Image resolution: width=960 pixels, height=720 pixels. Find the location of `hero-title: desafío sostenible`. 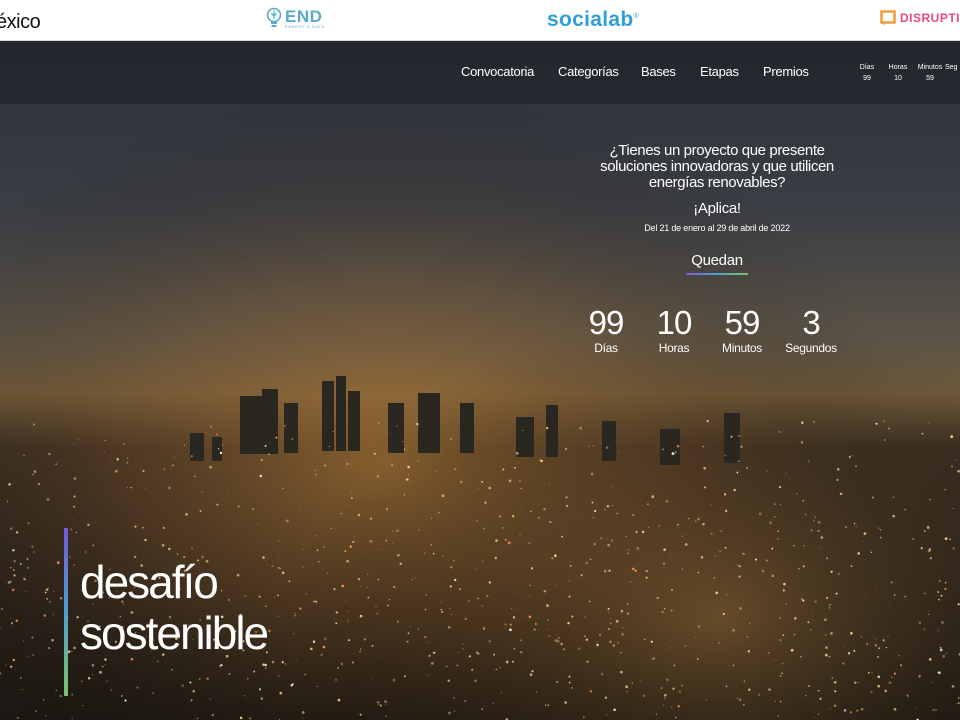

hero-title: desafío sostenible is located at coordinates (174, 607).